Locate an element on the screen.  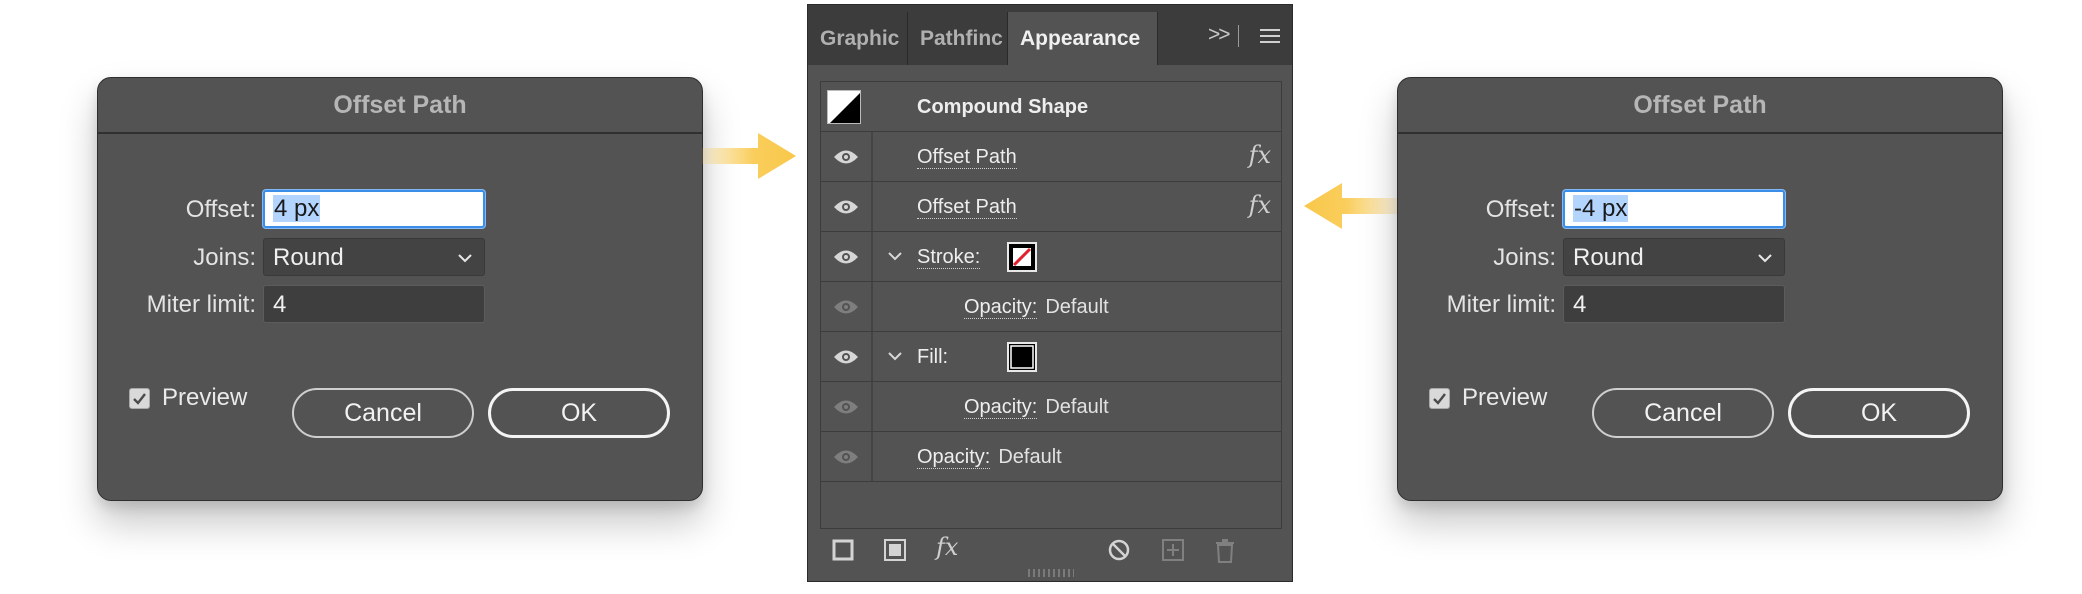
fill-swatch is located at coordinates (1022, 357).